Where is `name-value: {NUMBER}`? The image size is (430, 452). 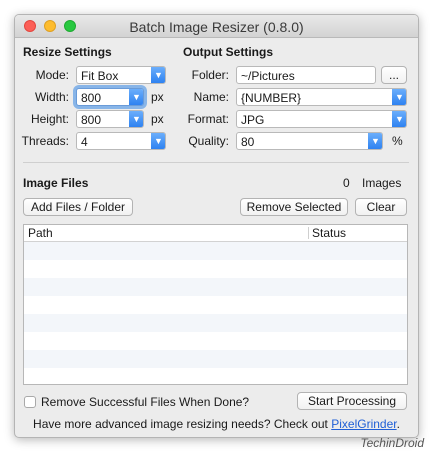
name-value: {NUMBER} is located at coordinates (271, 98).